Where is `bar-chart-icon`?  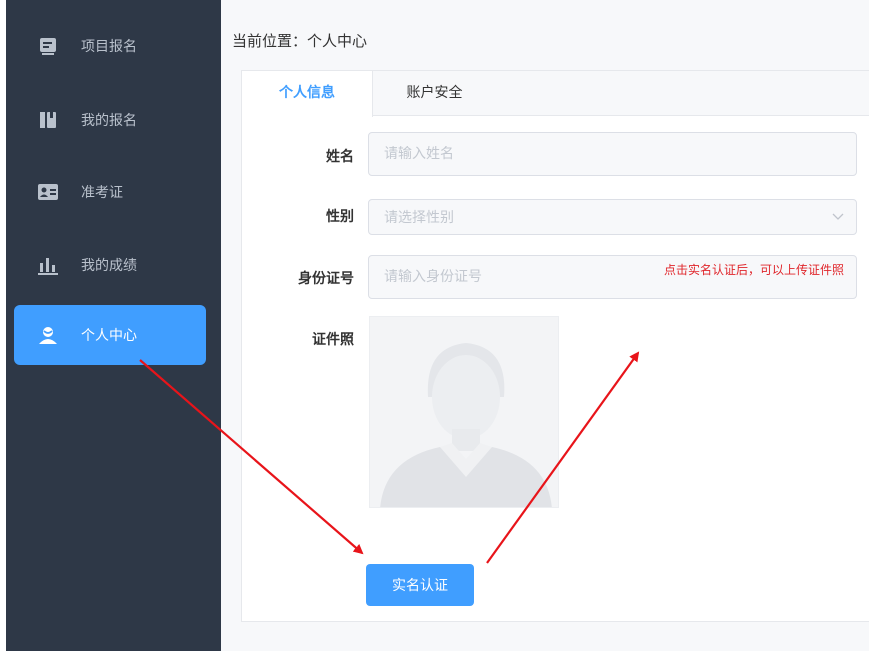 bar-chart-icon is located at coordinates (48, 265).